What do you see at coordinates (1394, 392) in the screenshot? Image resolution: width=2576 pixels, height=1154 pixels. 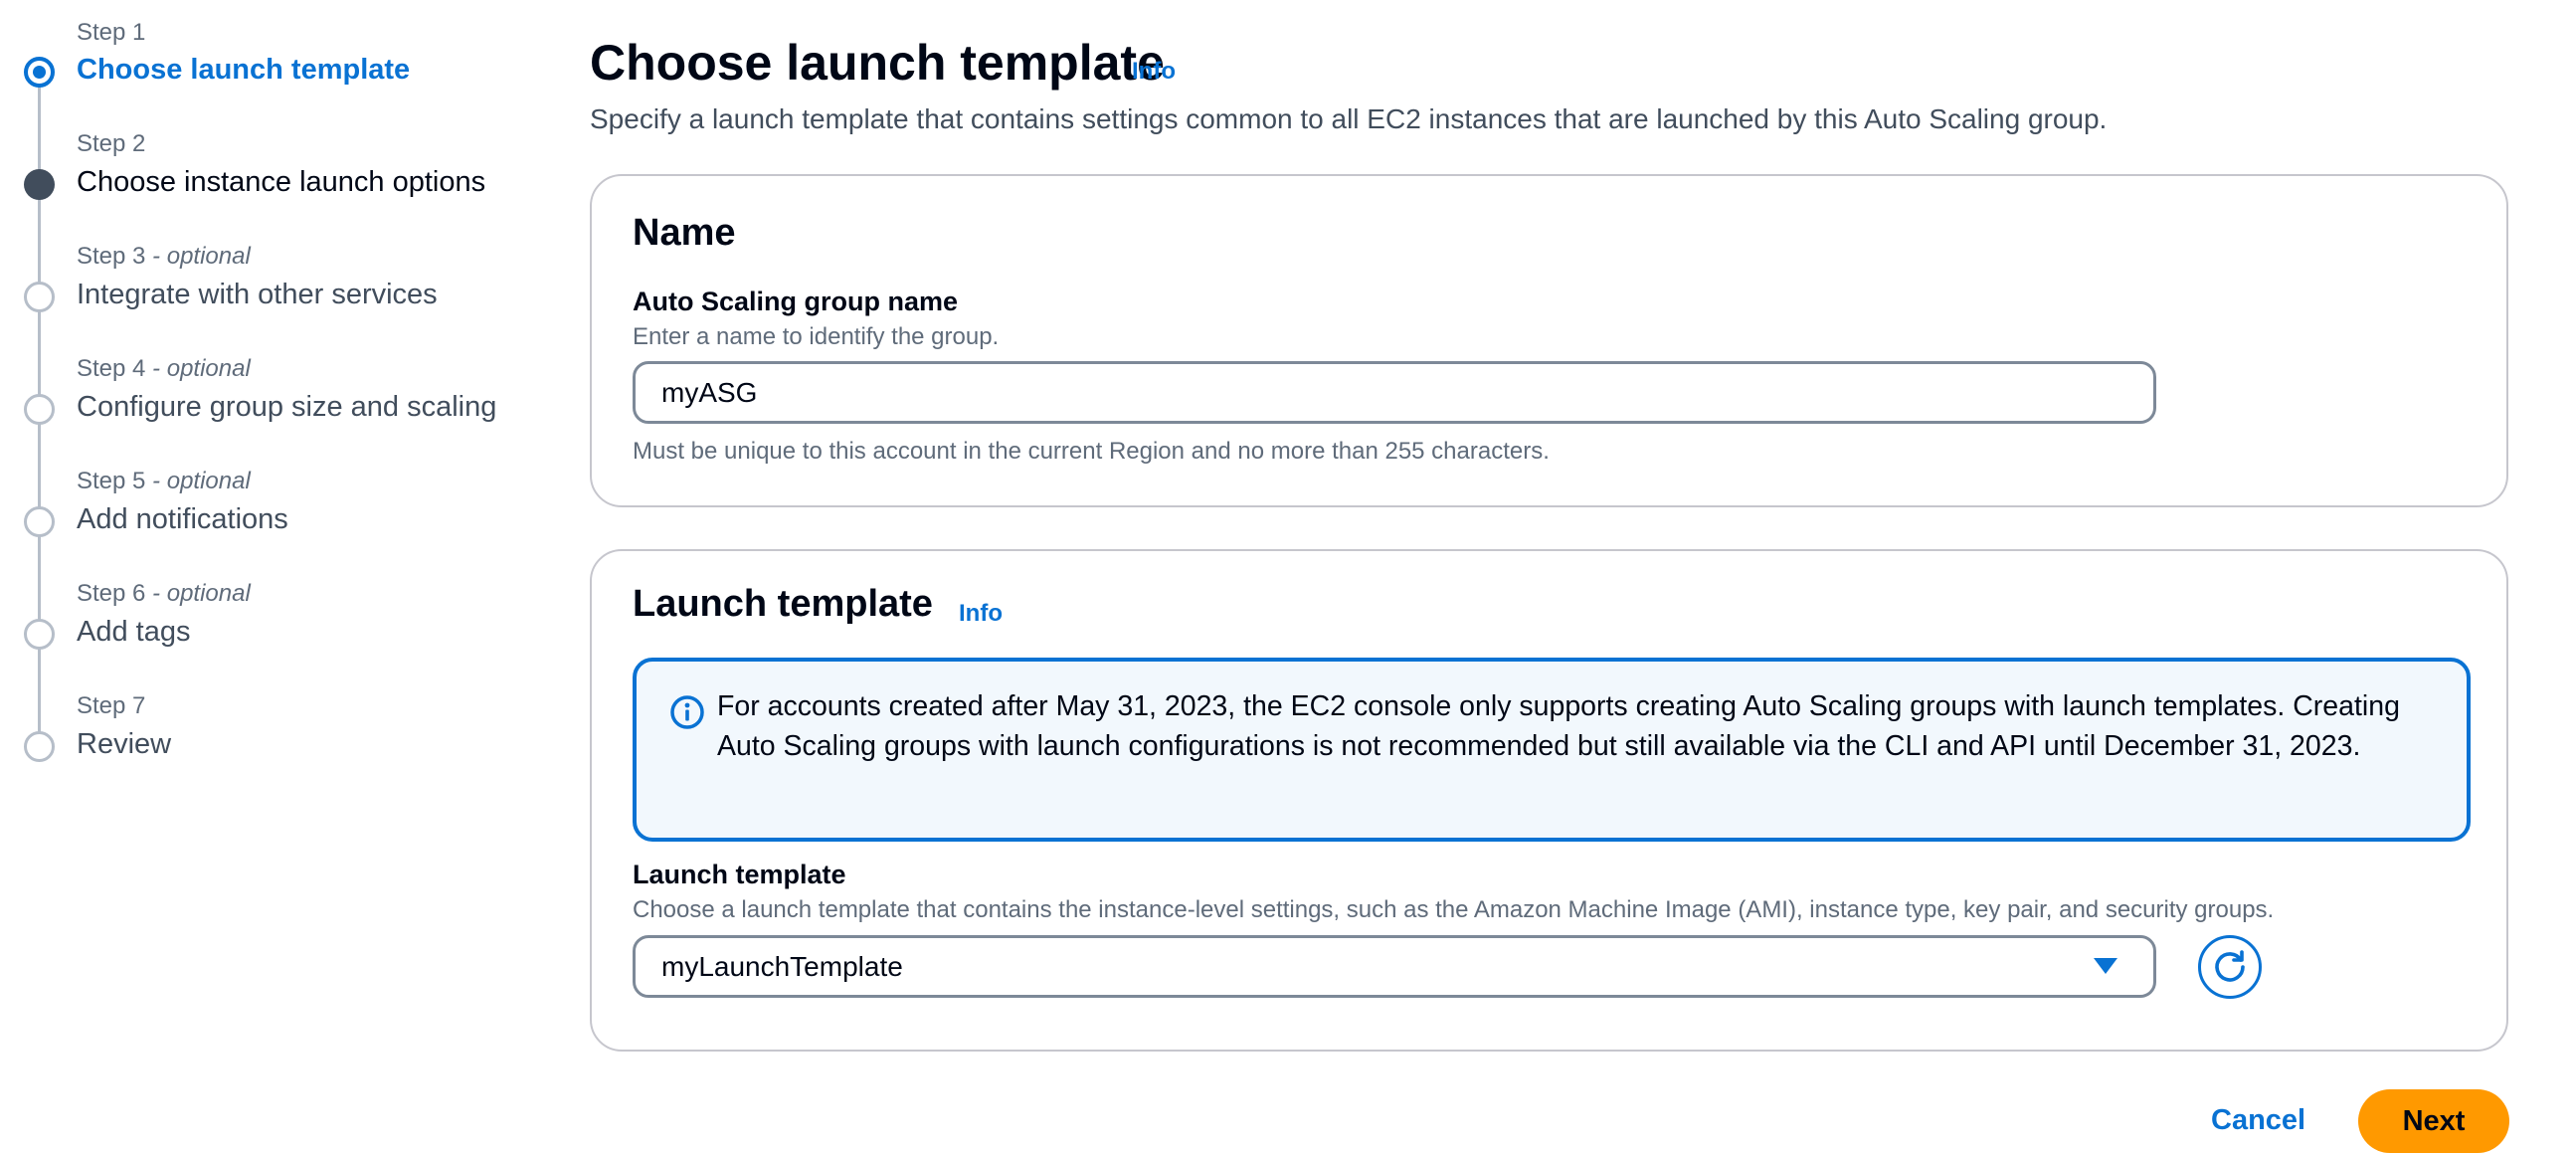 I see `asg-name-input` at bounding box center [1394, 392].